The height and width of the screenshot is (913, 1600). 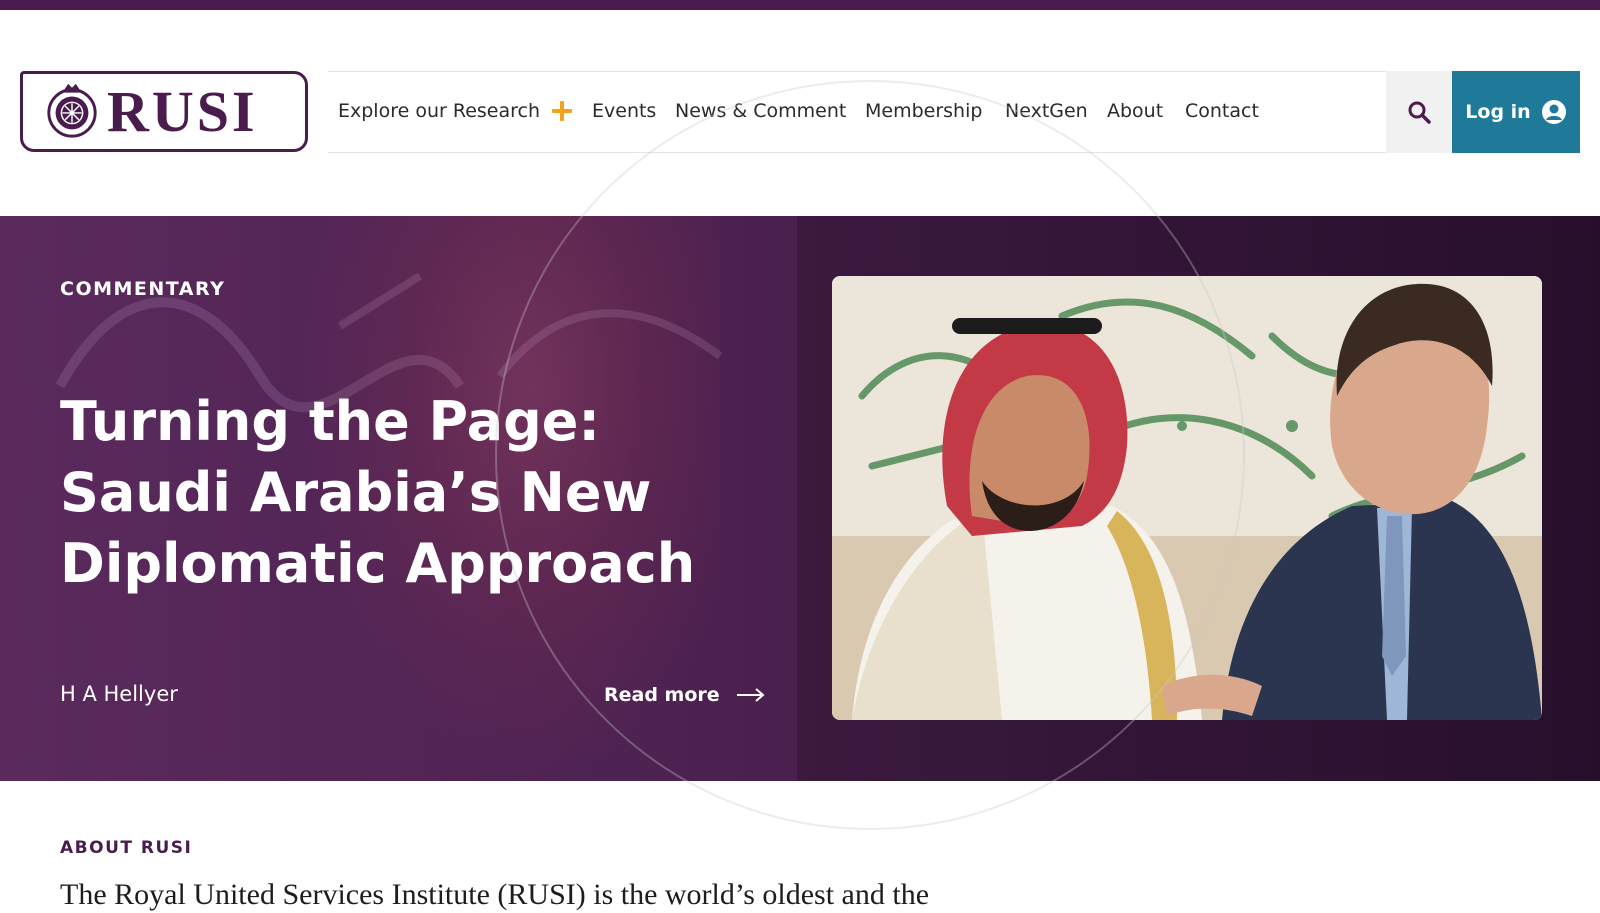 I want to click on login-label: Log in, so click(x=1498, y=112).